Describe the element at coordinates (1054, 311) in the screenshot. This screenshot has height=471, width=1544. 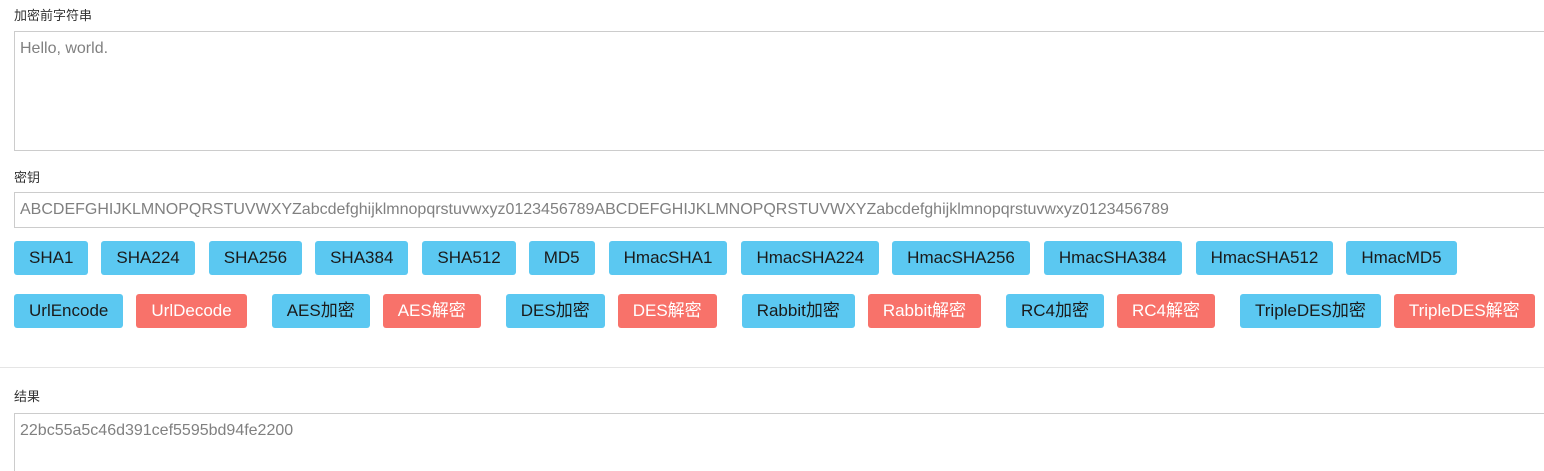
I see `rc4-encrypt-button: RC4加密` at that location.